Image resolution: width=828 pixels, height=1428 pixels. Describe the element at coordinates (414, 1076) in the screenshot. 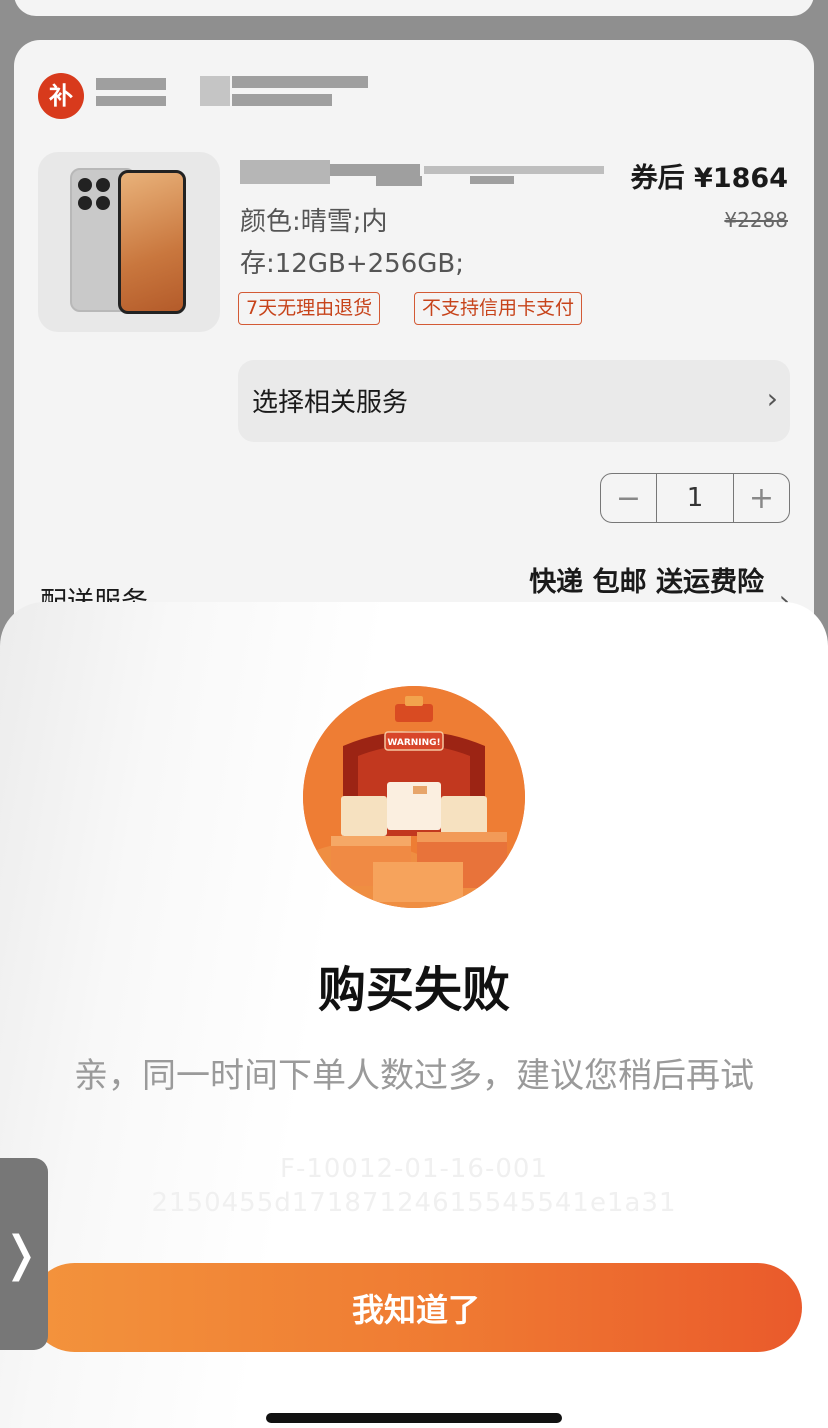

I see `modal-message: 亲，同一时间下单人数过多，建议您稍后再试` at that location.